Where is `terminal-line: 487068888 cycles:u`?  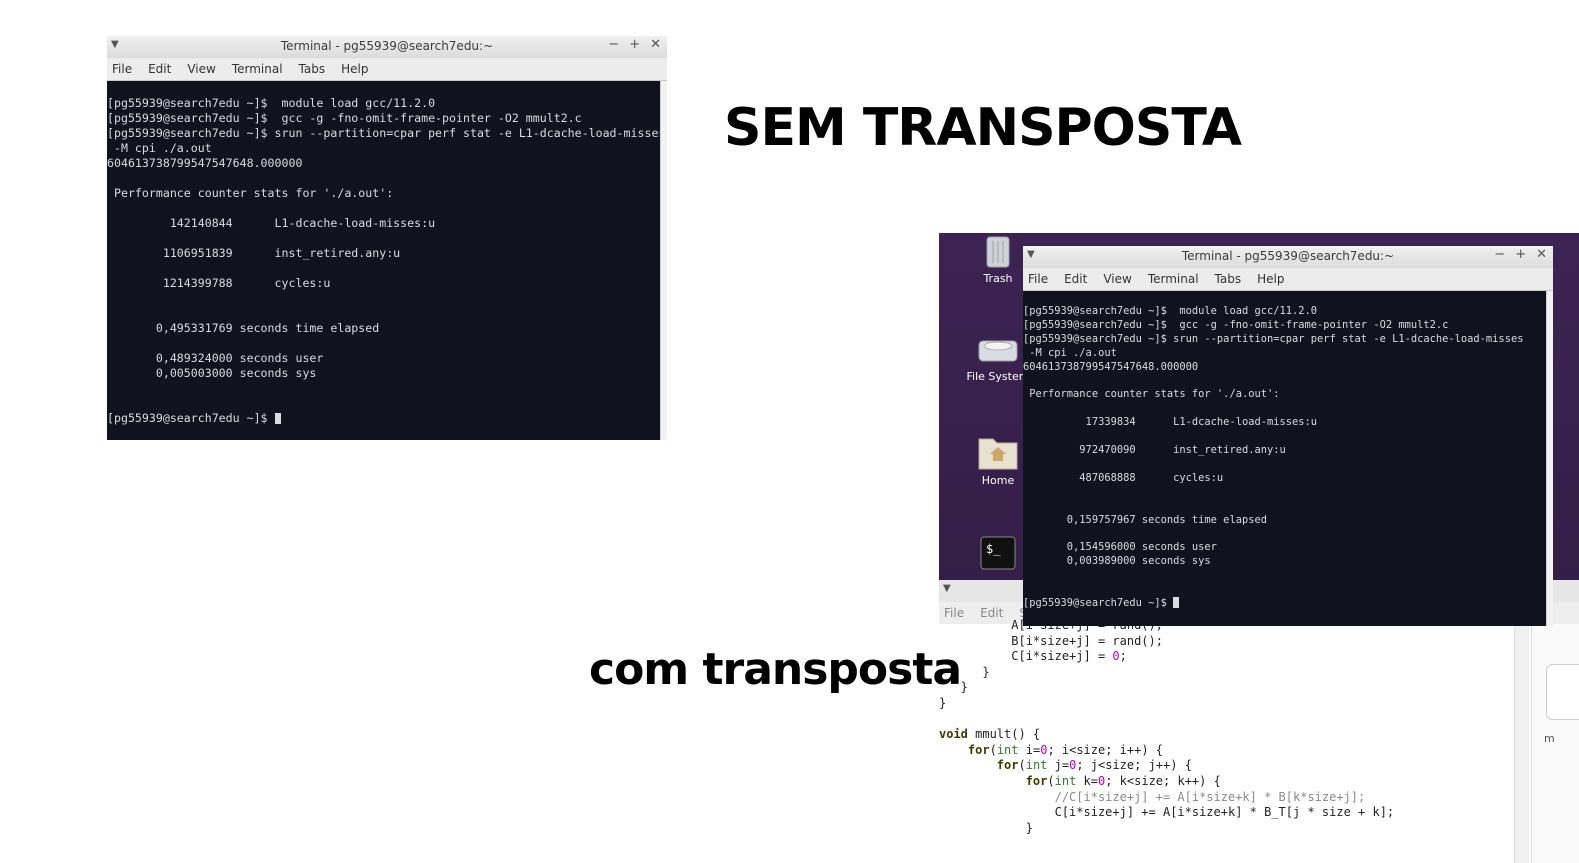
terminal-line: 487068888 cycles:u is located at coordinates (1151, 477).